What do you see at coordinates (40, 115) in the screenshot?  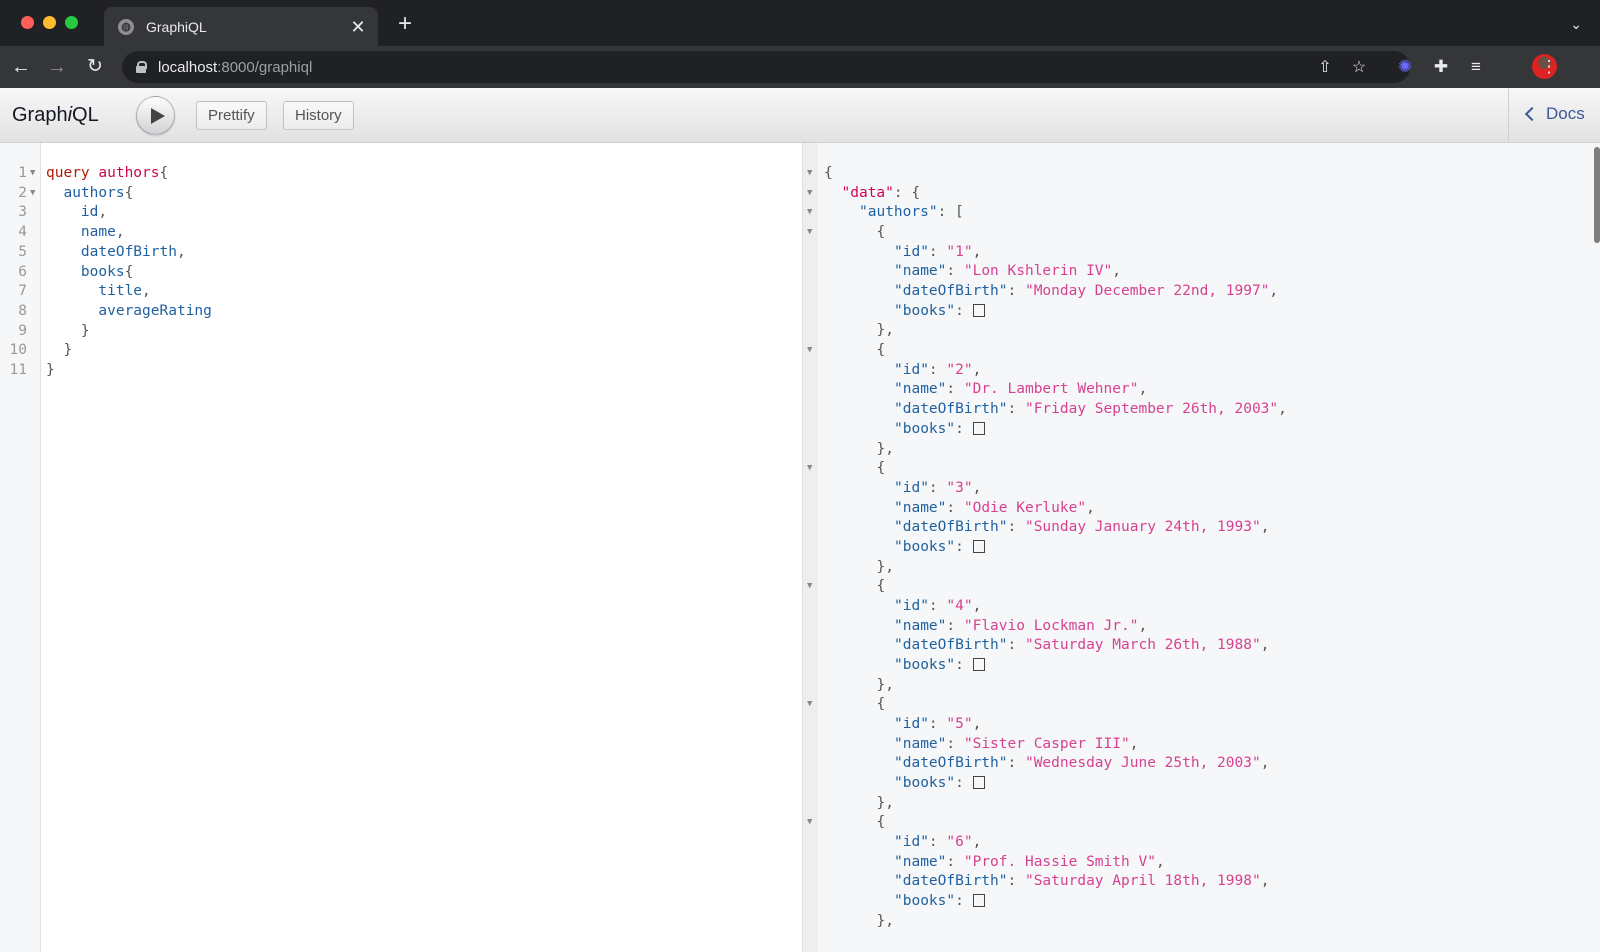 I see `logo-text-graph: Graph` at bounding box center [40, 115].